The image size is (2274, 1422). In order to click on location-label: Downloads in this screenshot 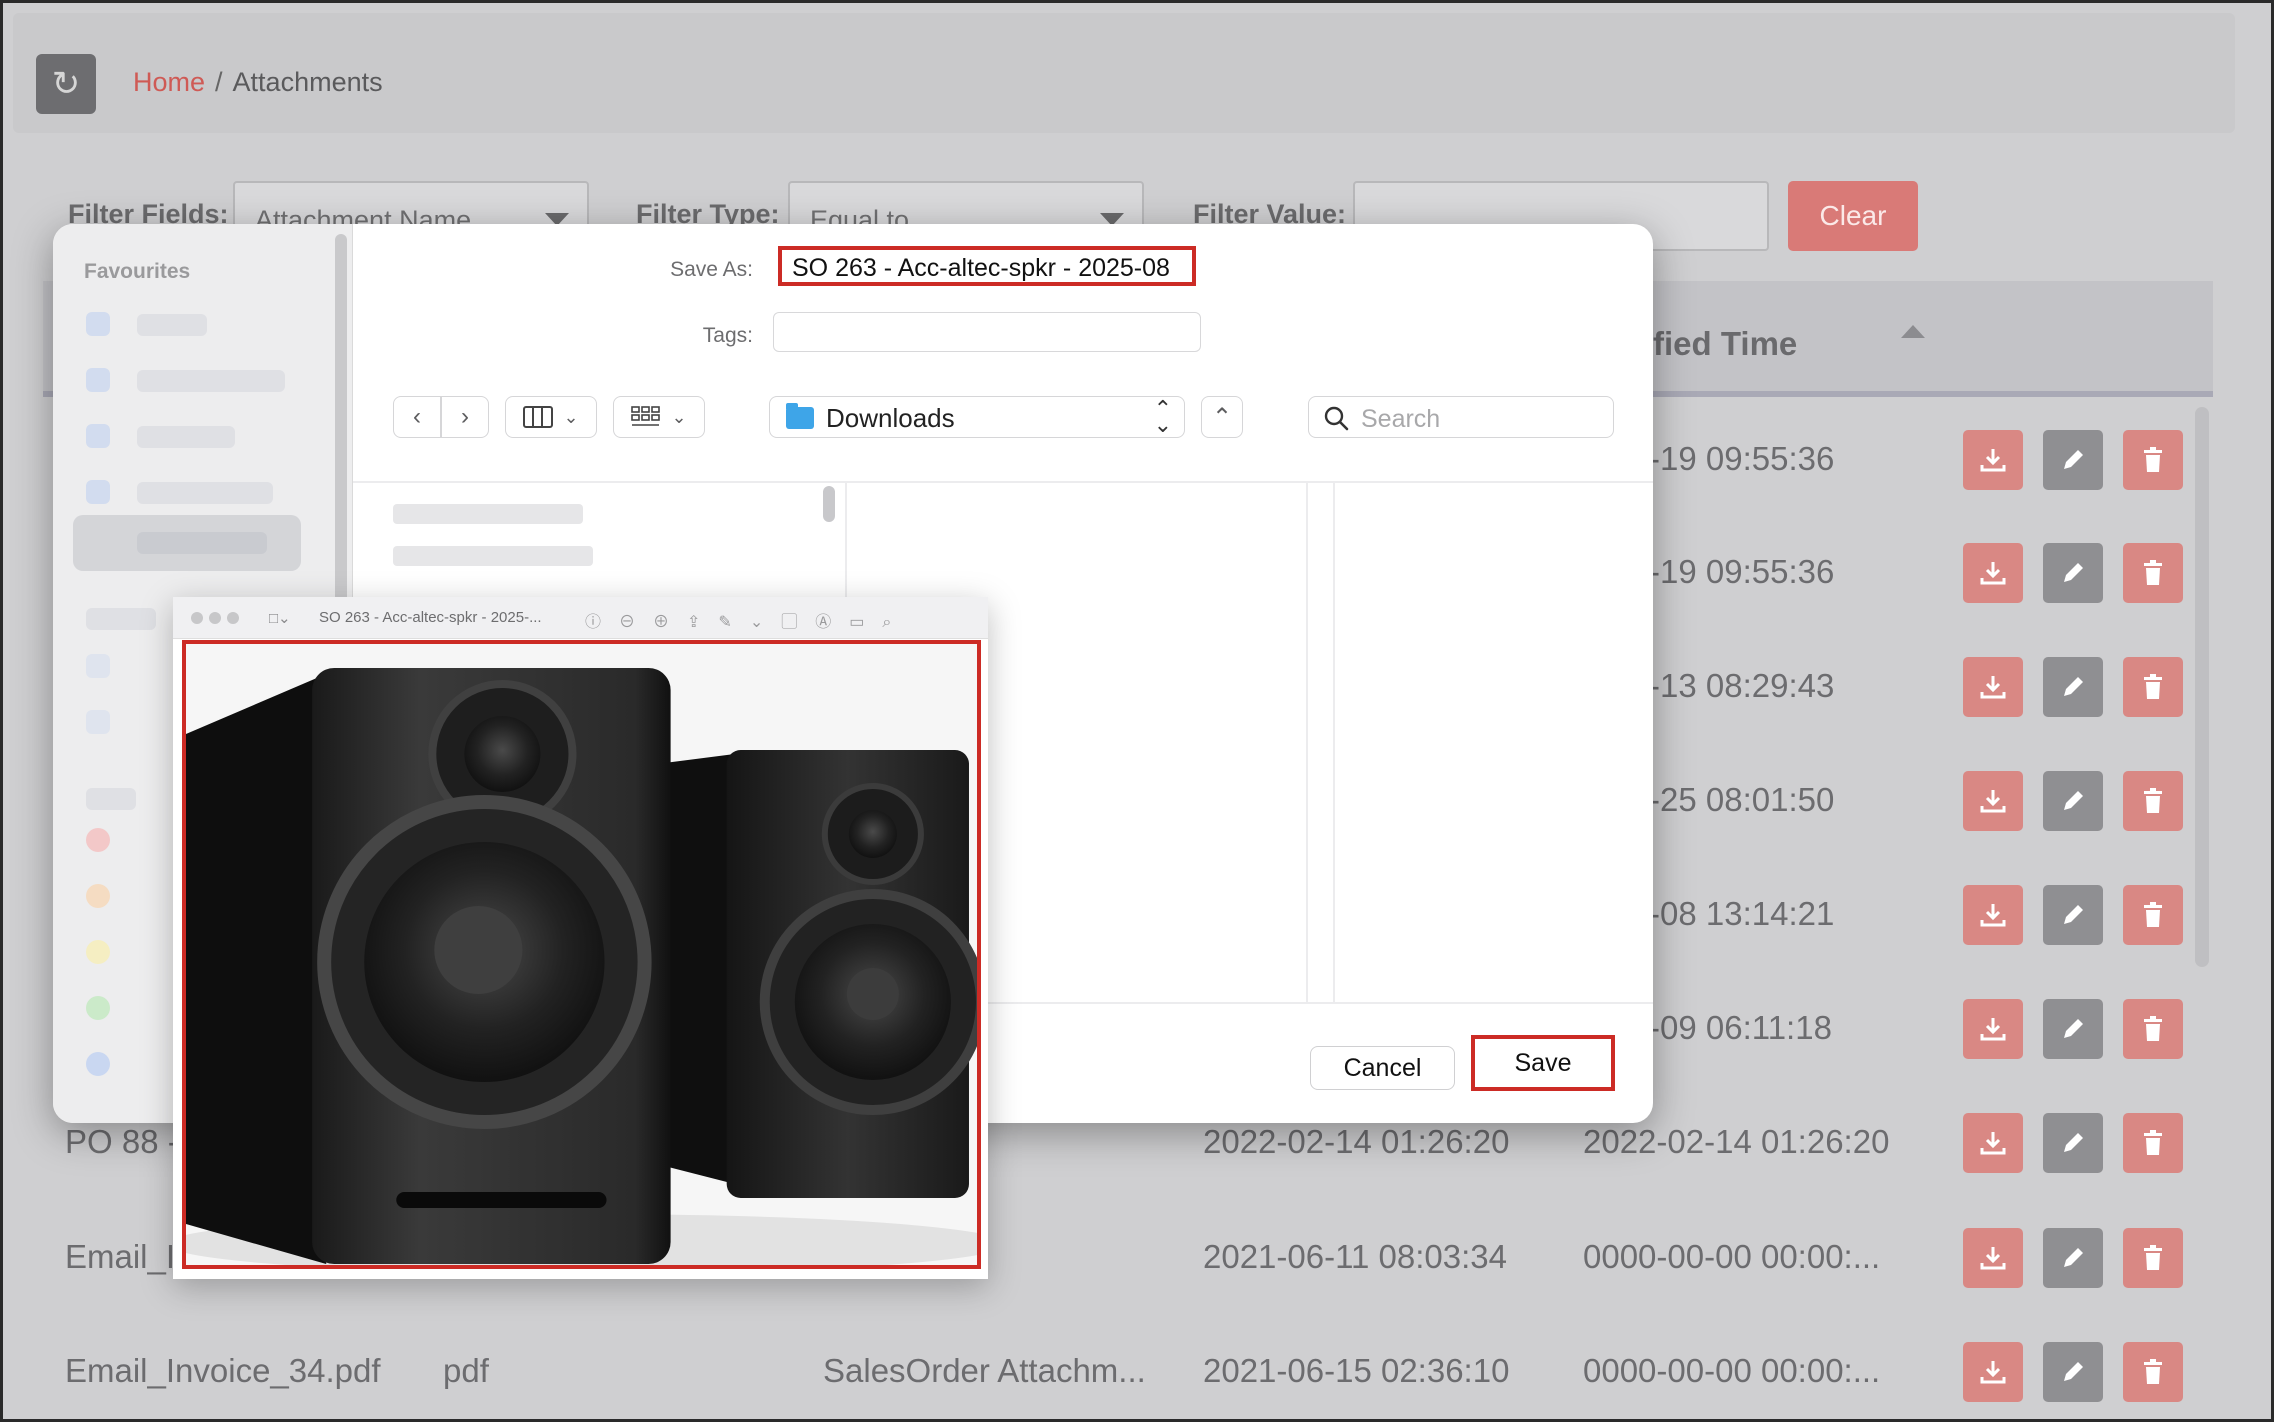, I will do `click(890, 418)`.